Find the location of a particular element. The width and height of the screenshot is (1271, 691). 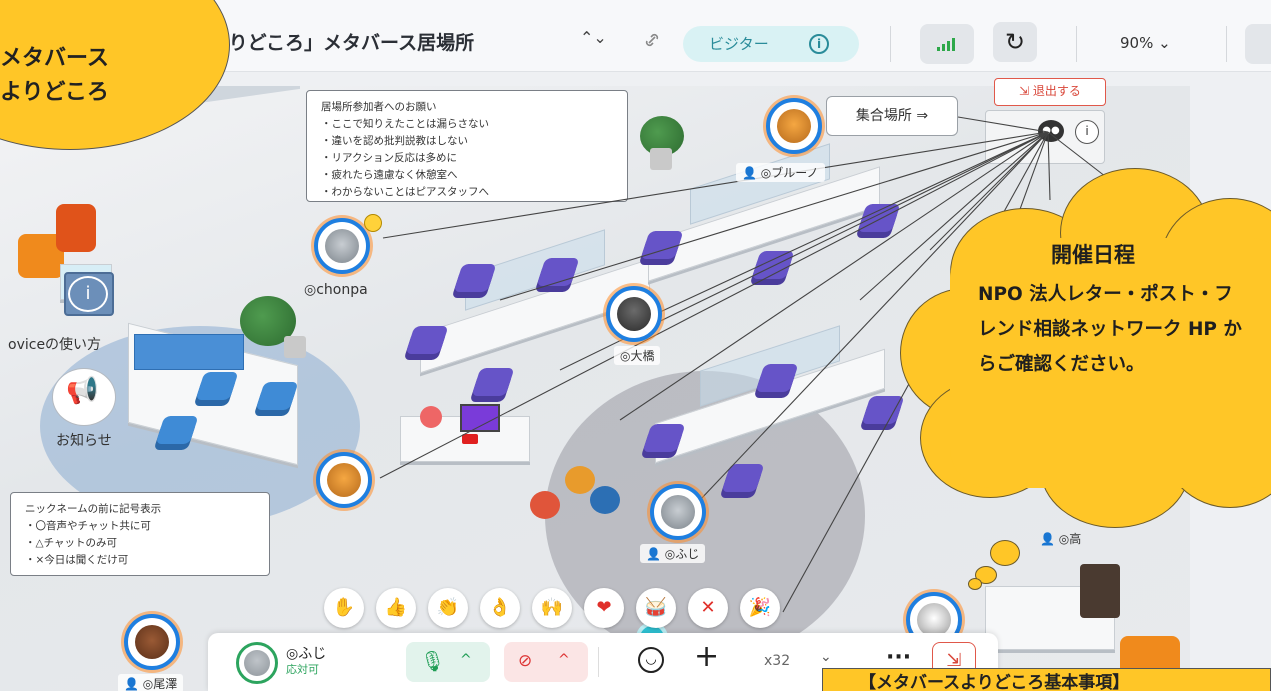

my-avatar is located at coordinates (257, 663).